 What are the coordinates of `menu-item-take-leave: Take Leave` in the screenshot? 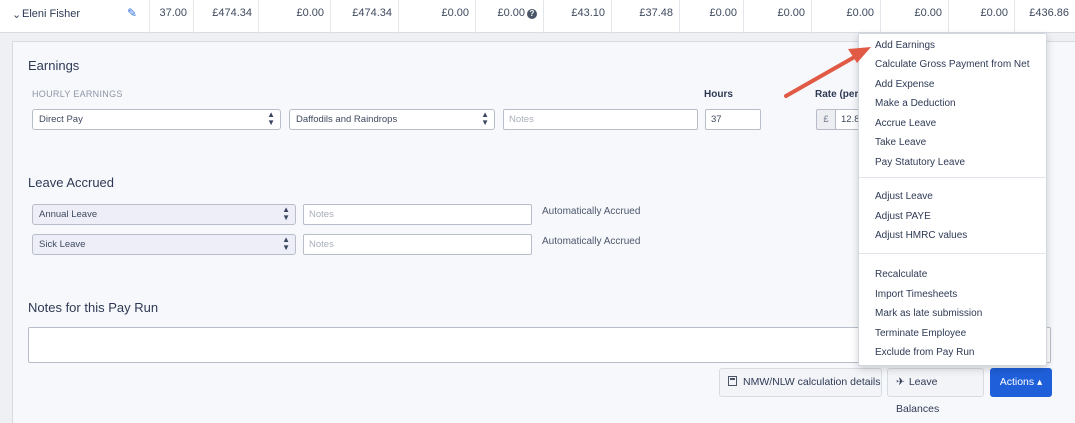 It's located at (900, 142).